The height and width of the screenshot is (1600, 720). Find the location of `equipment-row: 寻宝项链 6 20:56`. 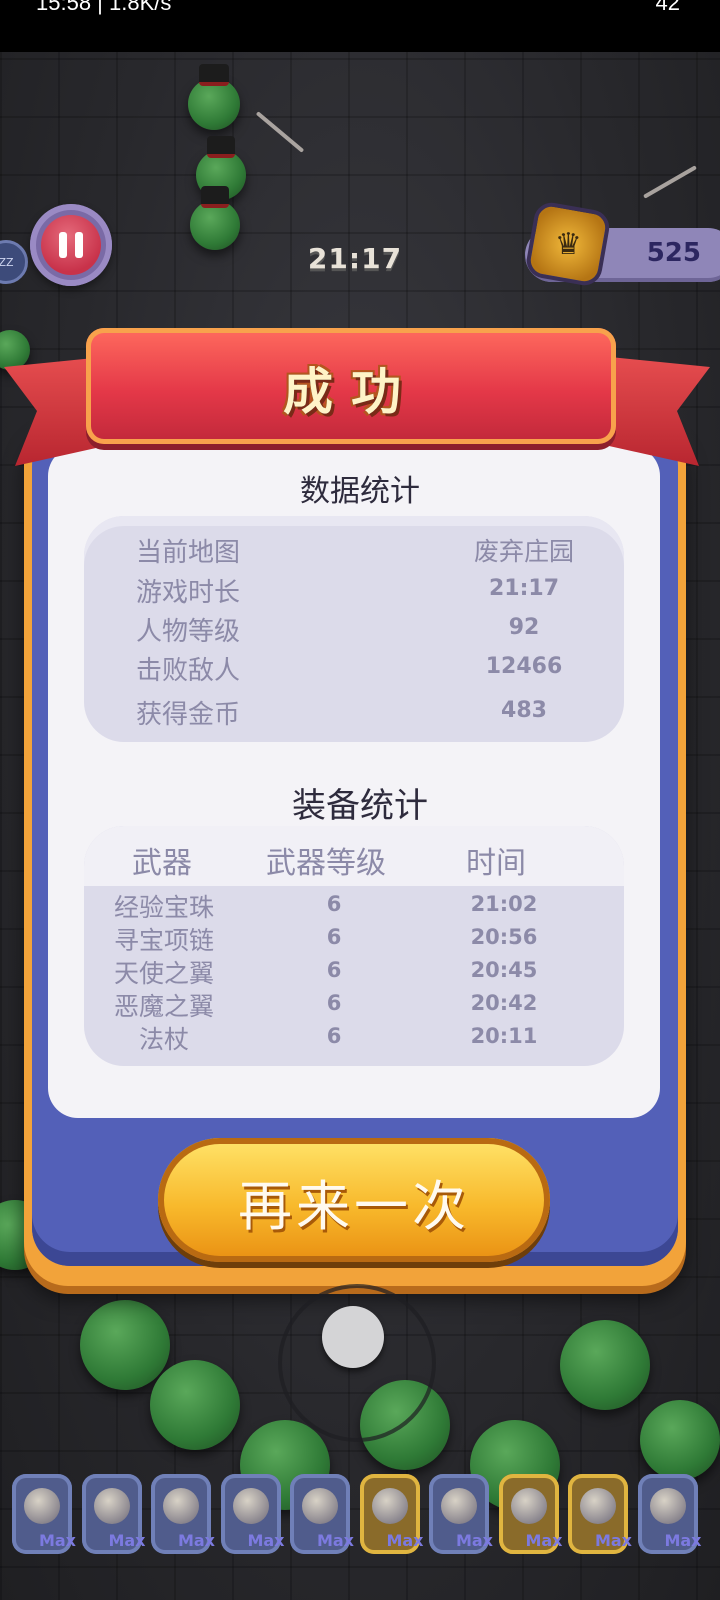

equipment-row: 寻宝项链 6 20:56 is located at coordinates (354, 938).